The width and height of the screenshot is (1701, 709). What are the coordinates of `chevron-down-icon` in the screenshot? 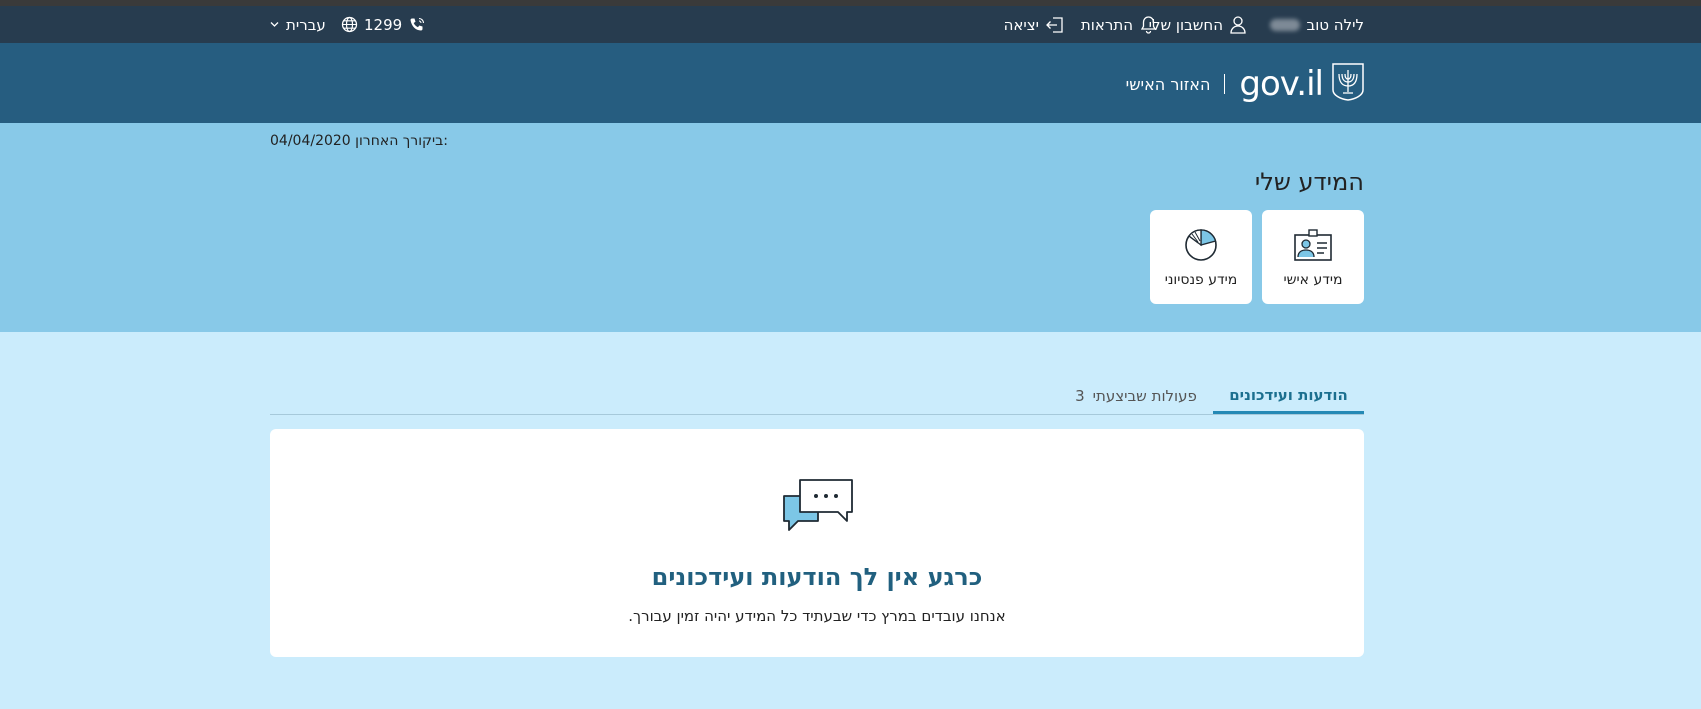 It's located at (274, 24).